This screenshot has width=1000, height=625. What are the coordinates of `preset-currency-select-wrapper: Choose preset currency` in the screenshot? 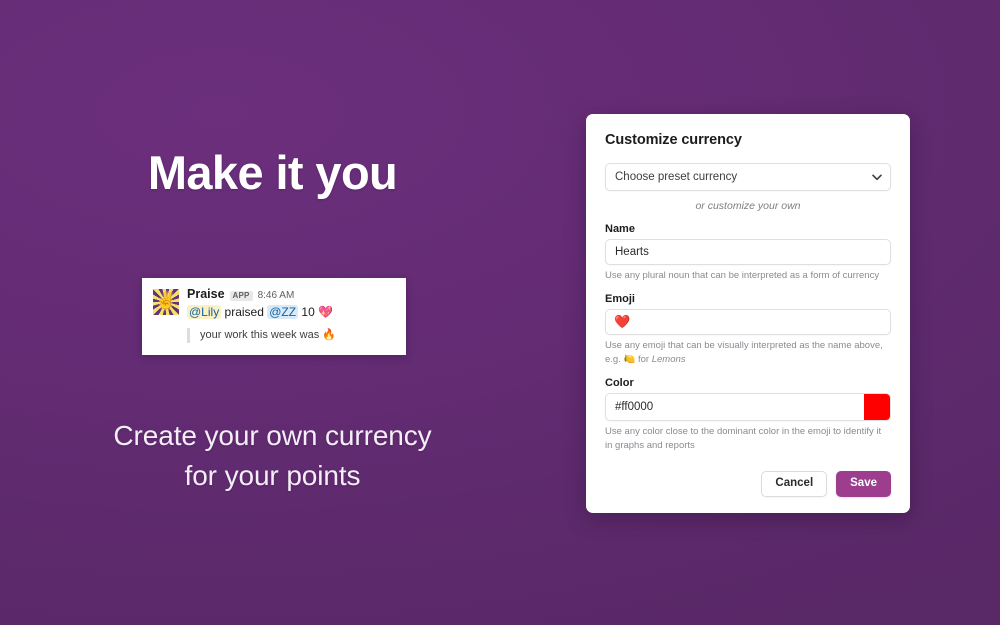 It's located at (748, 177).